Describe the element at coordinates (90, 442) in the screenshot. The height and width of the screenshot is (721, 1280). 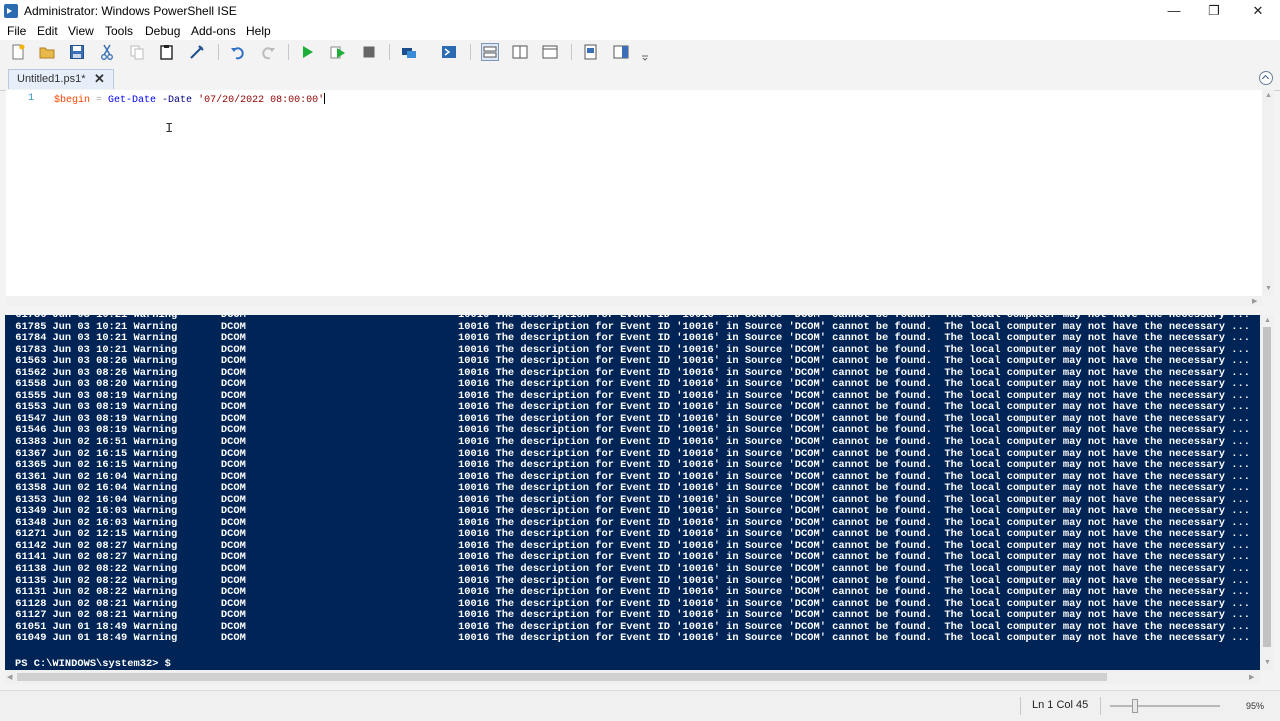
I see `console-date: Jun 02 16:51` at that location.